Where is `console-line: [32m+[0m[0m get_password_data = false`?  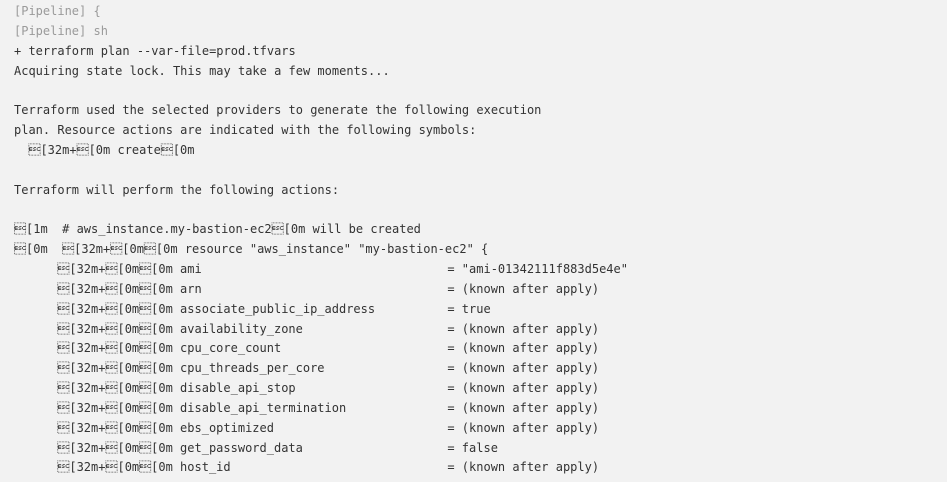 console-line: [32m+[0m[0m get_password_data = false is located at coordinates (256, 447).